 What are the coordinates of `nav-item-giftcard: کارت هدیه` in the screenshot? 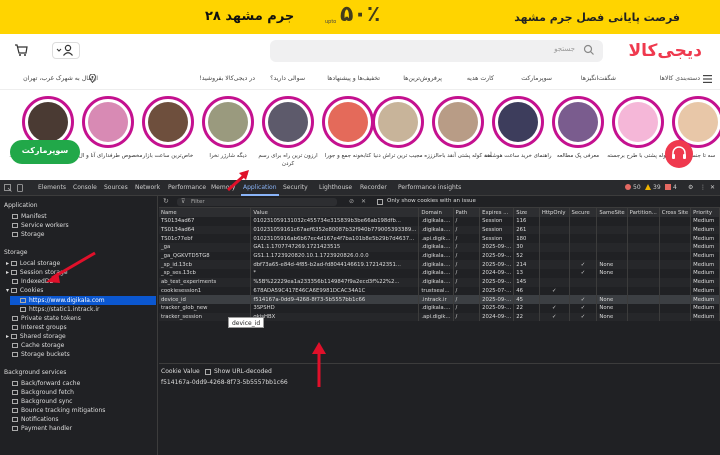 It's located at (480, 78).